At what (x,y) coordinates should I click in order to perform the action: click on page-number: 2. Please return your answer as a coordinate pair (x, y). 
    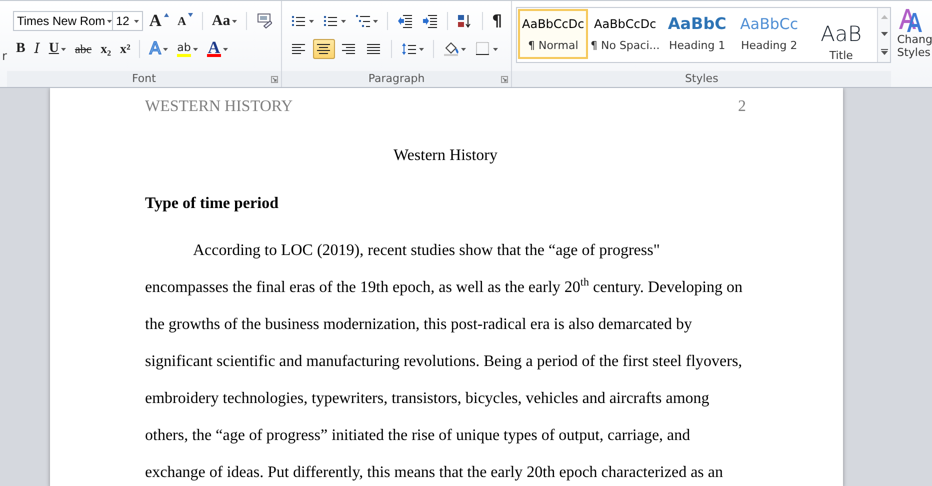
    Looking at the image, I should click on (742, 107).